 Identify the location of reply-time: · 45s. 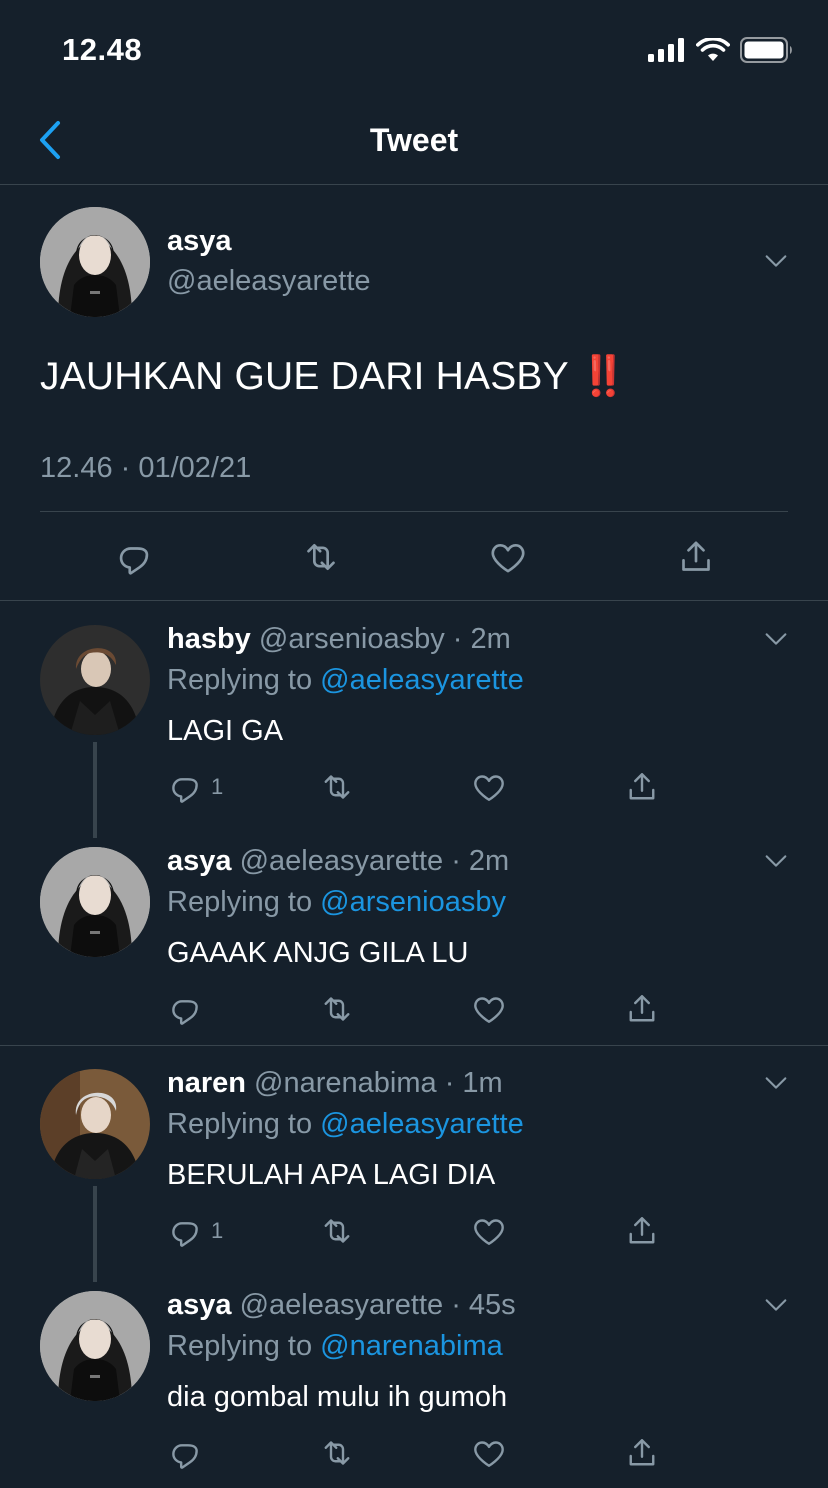
(483, 1305).